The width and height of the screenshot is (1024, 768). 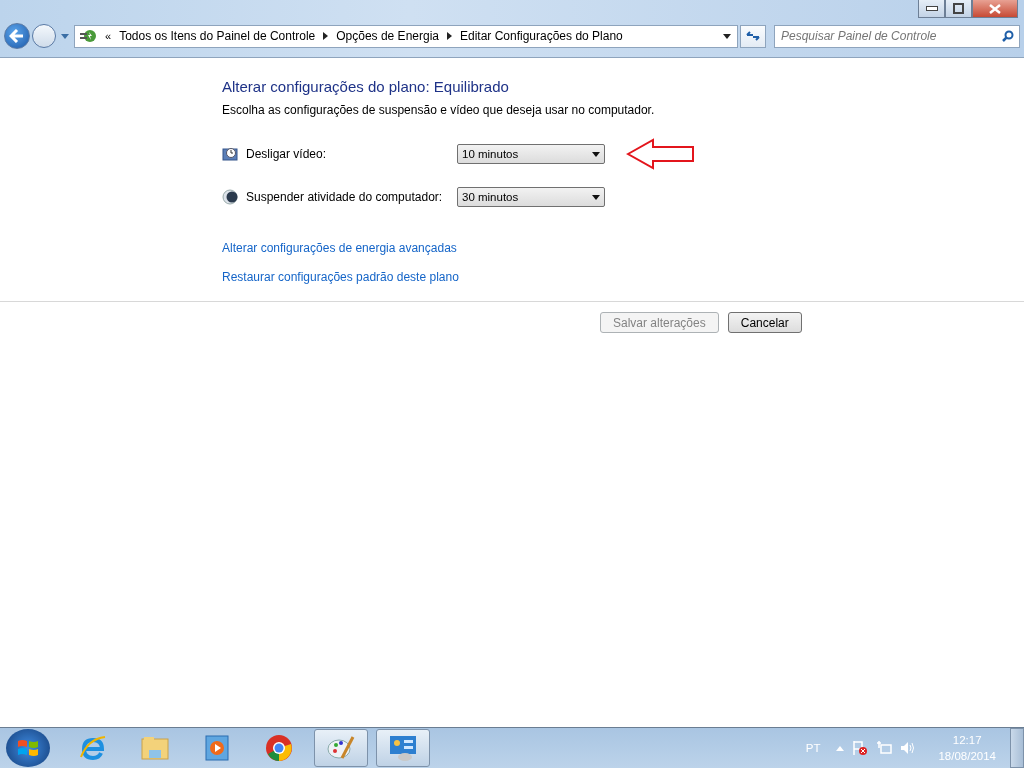 What do you see at coordinates (279, 748) in the screenshot?
I see `browser-circle-icon` at bounding box center [279, 748].